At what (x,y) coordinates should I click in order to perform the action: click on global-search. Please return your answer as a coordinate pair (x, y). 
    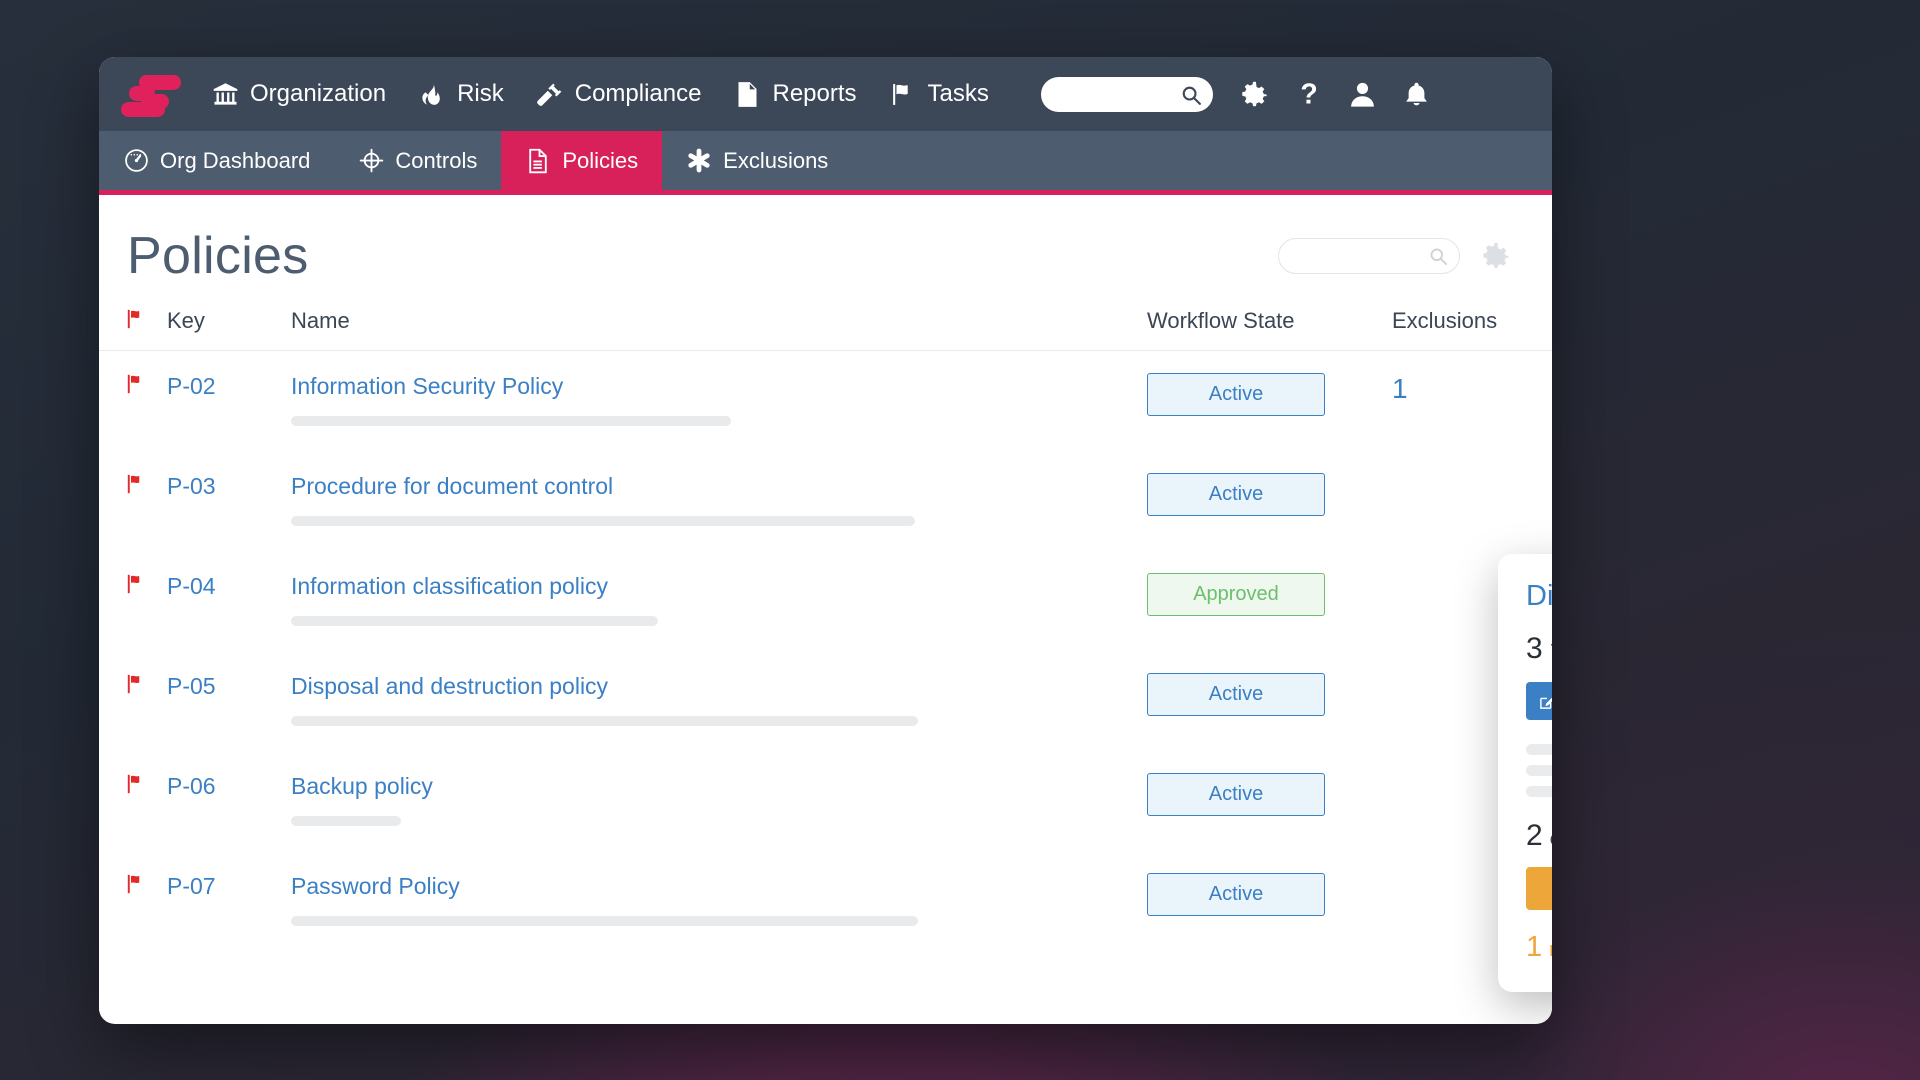
    Looking at the image, I should click on (1126, 94).